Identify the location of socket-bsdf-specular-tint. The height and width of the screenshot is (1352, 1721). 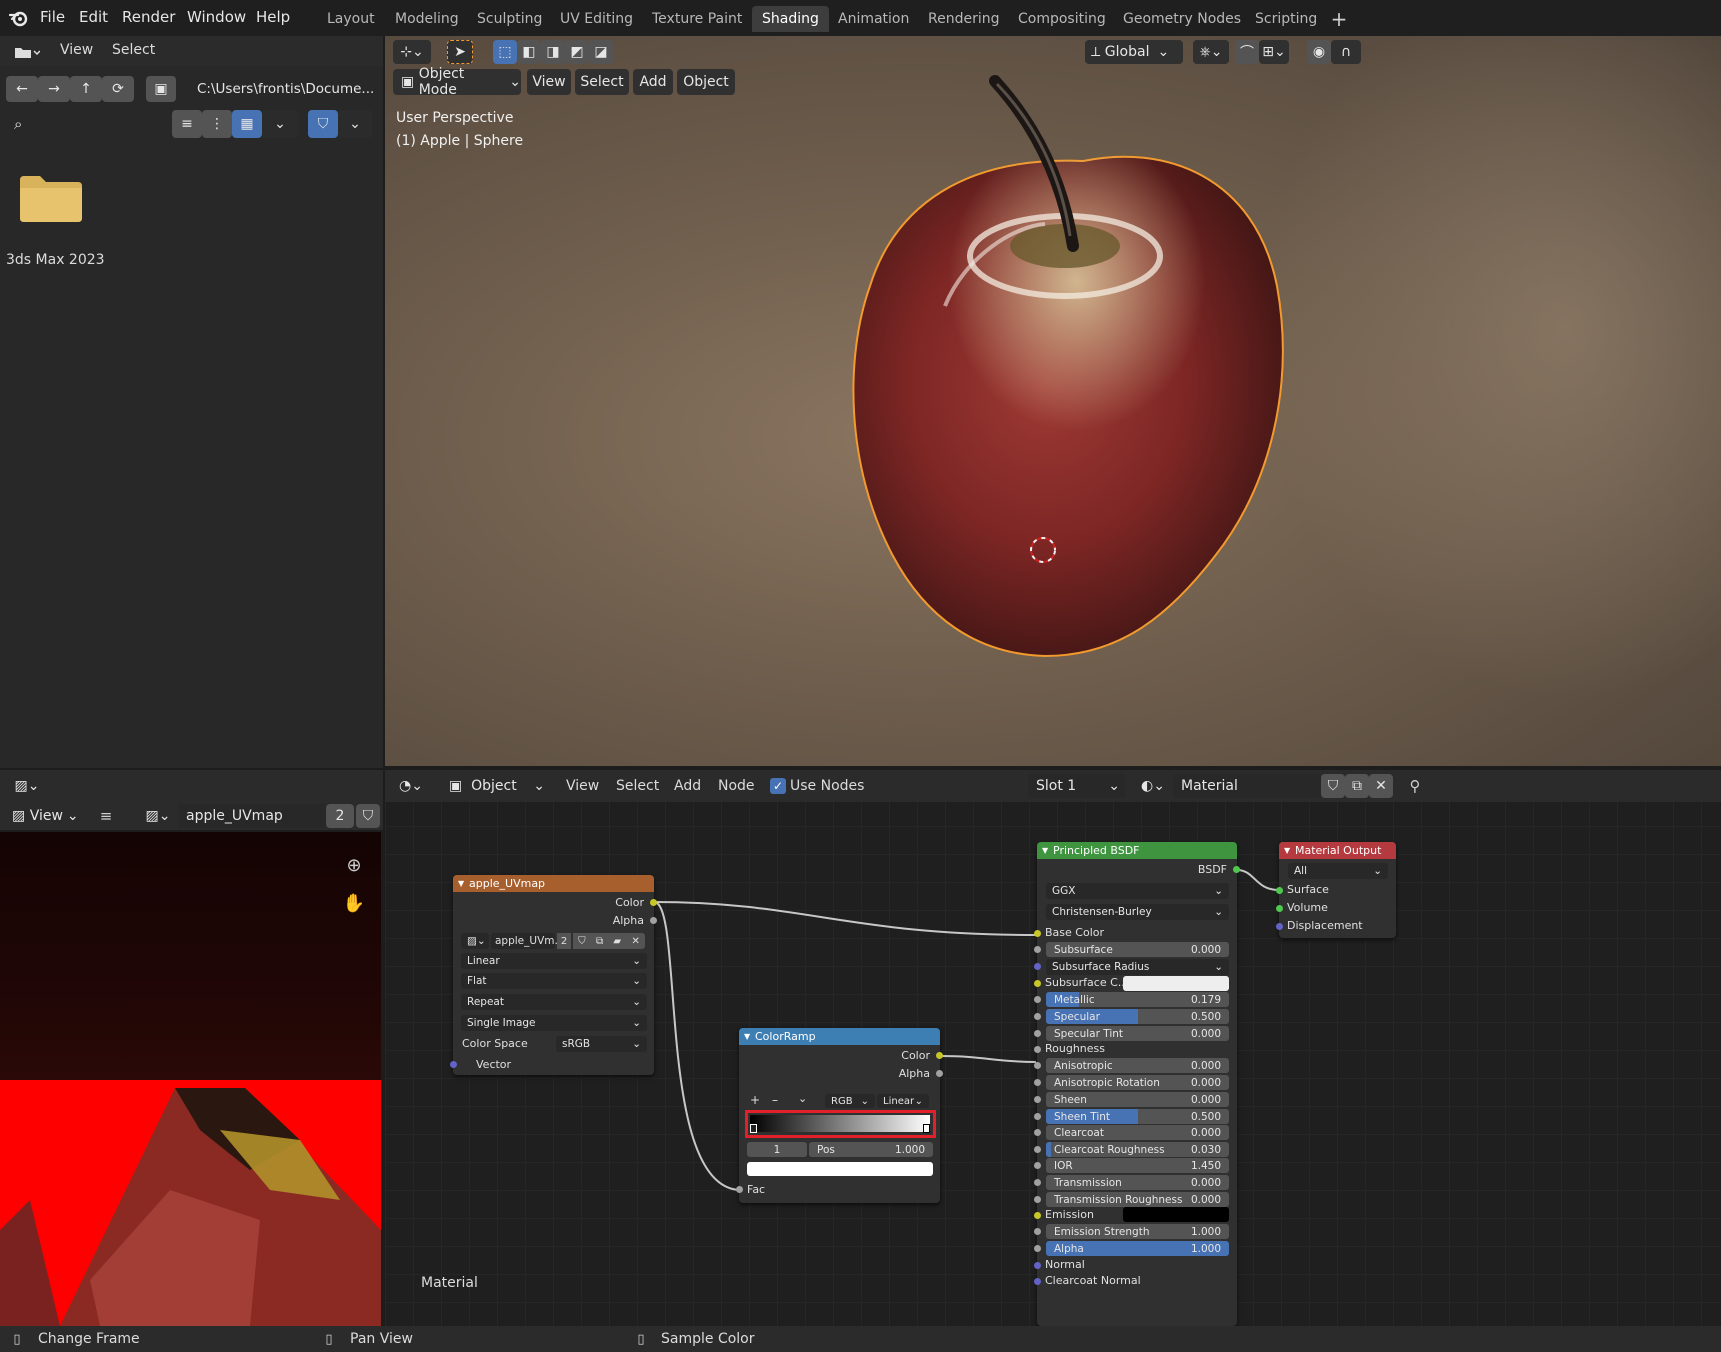
(1037, 1033).